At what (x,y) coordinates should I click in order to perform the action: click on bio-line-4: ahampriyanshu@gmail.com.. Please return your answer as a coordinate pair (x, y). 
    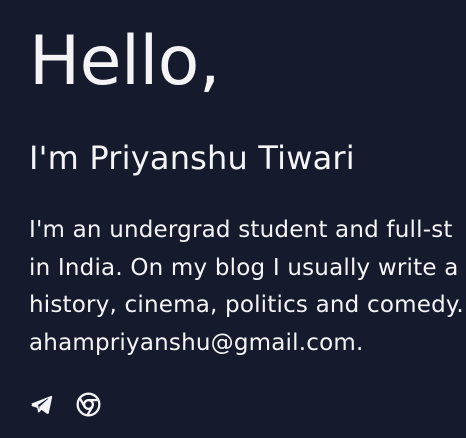
    Looking at the image, I should click on (246, 344).